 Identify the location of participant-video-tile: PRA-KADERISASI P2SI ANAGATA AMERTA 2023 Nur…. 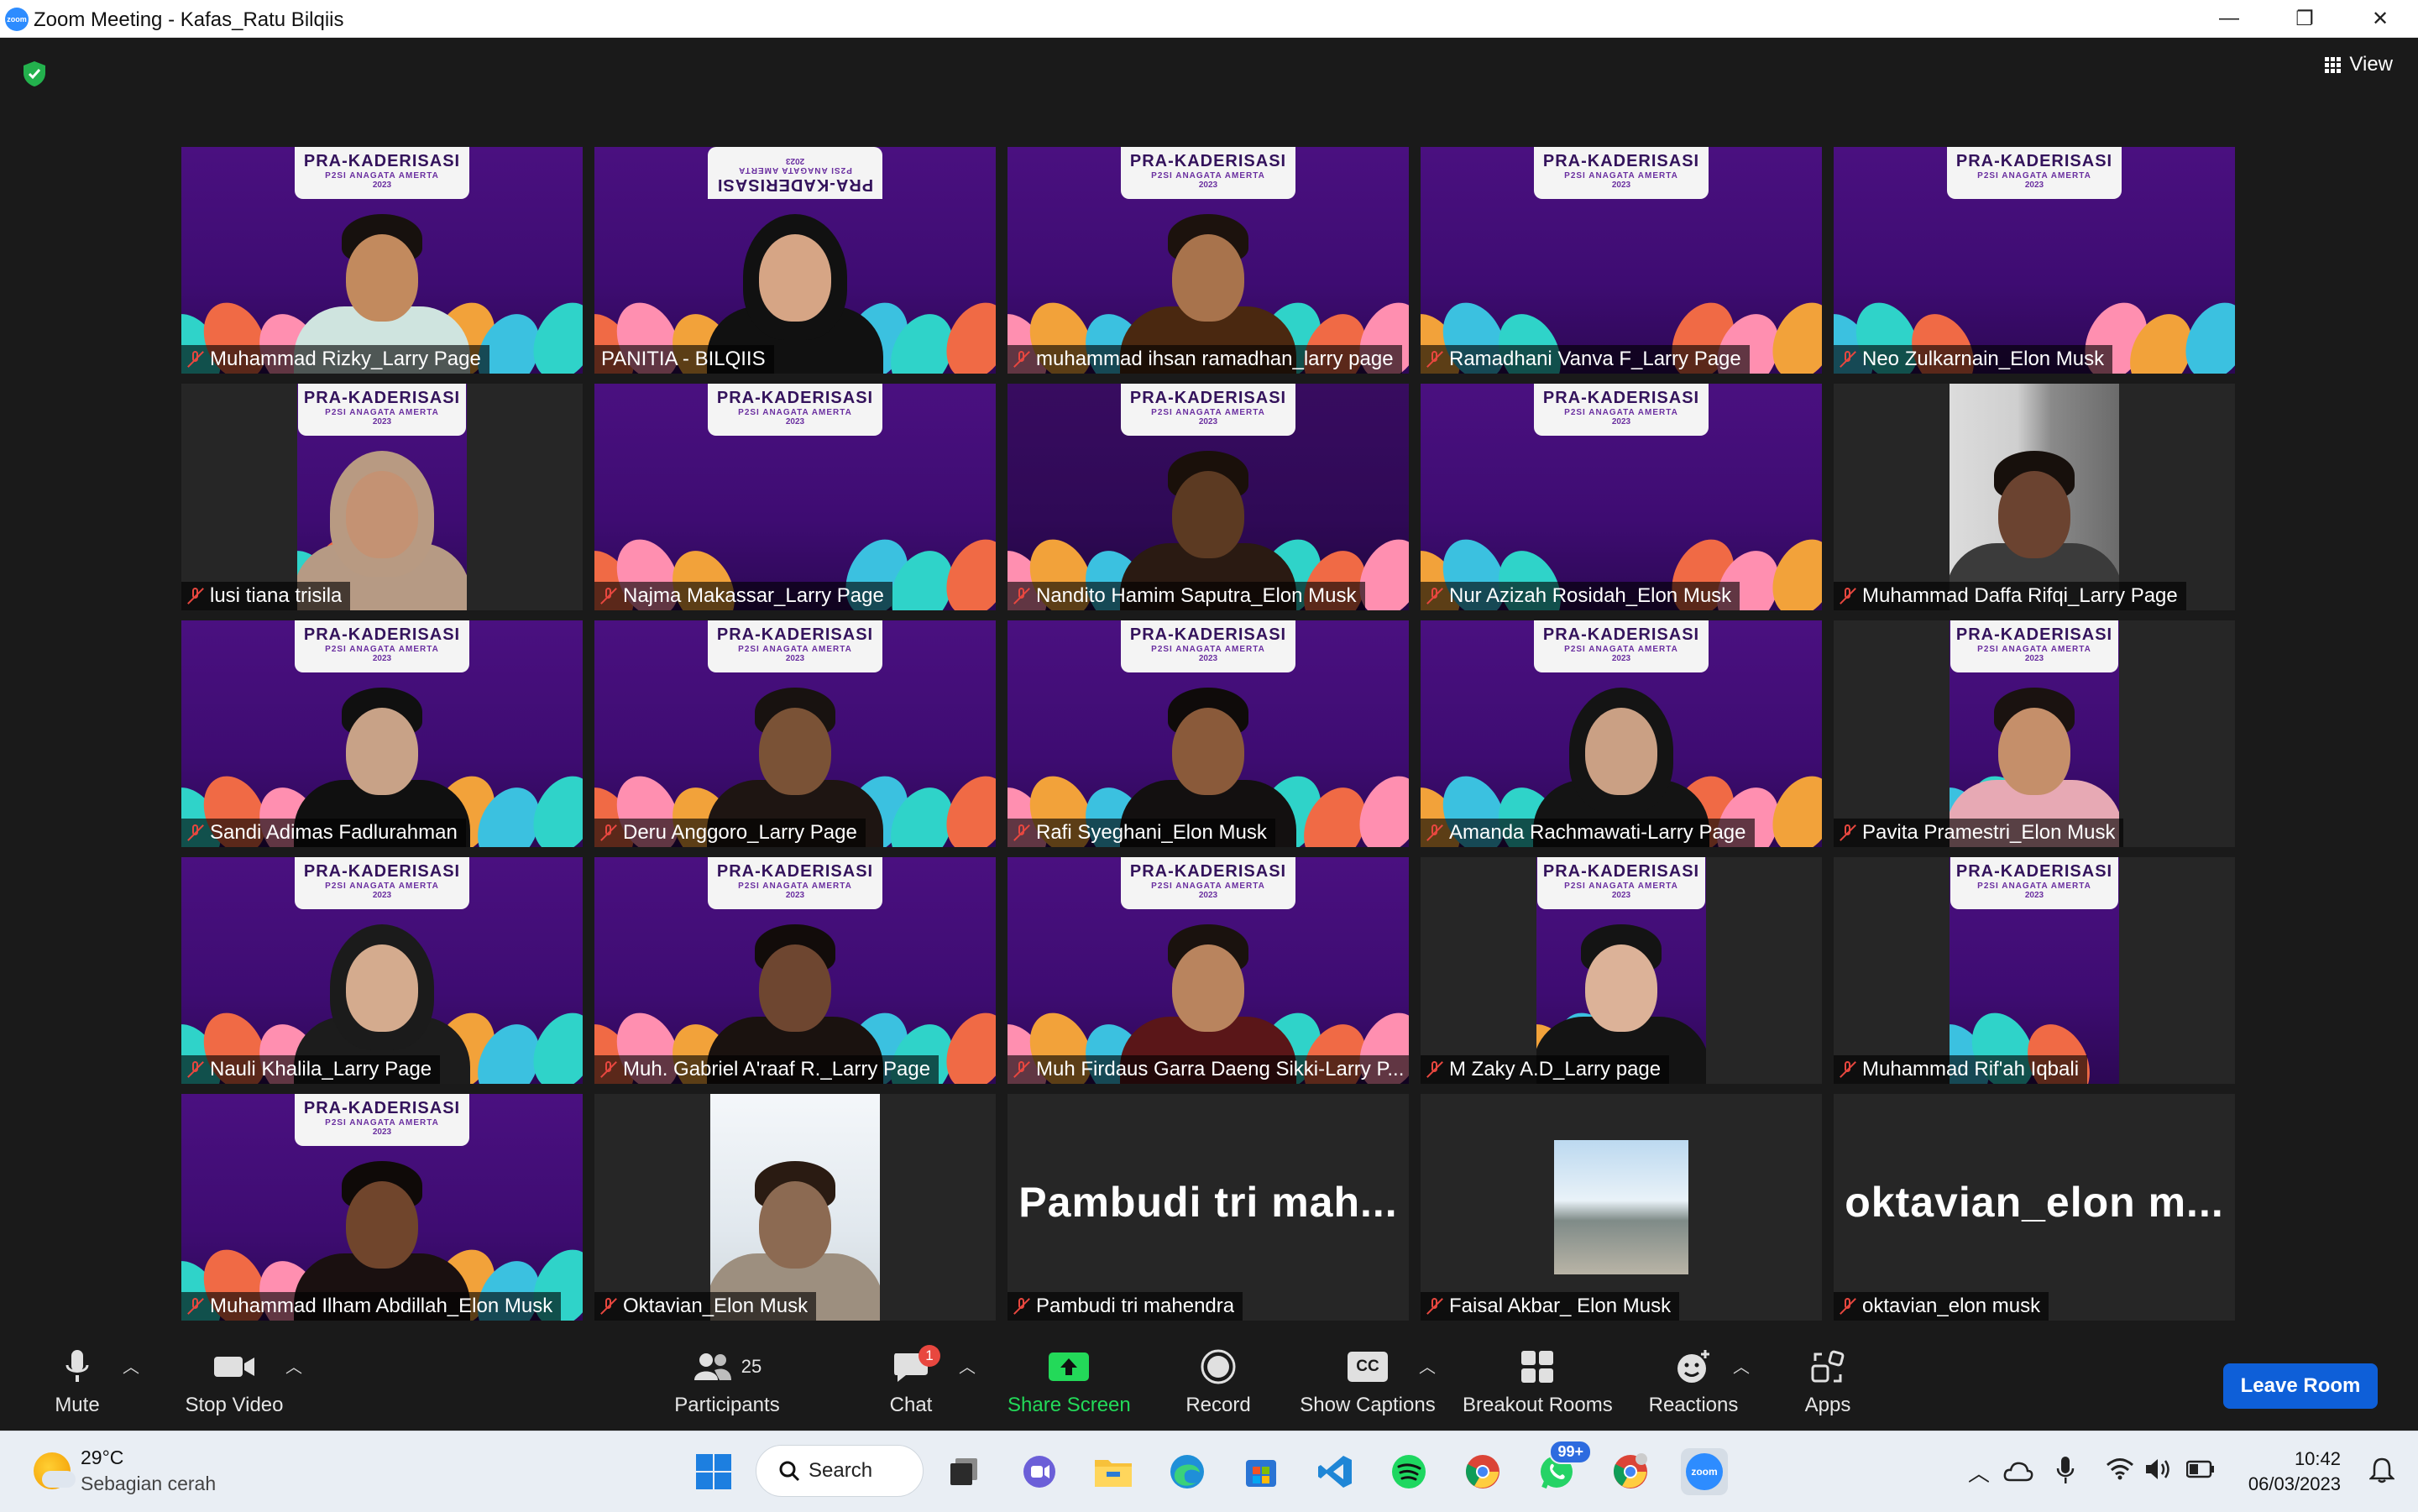
(1621, 497).